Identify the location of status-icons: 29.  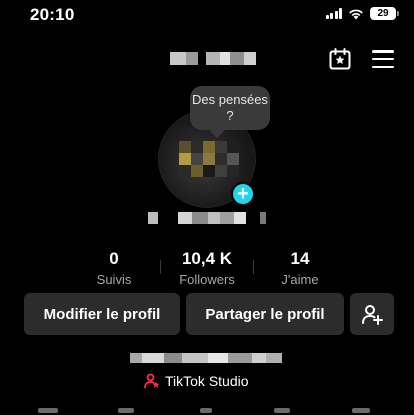
(362, 13).